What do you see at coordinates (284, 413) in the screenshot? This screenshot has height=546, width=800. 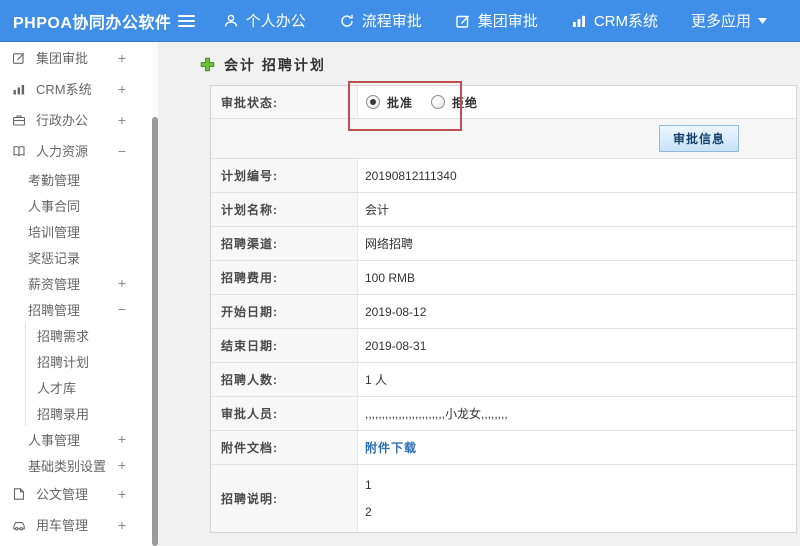 I see `field-label: 审批人员:` at bounding box center [284, 413].